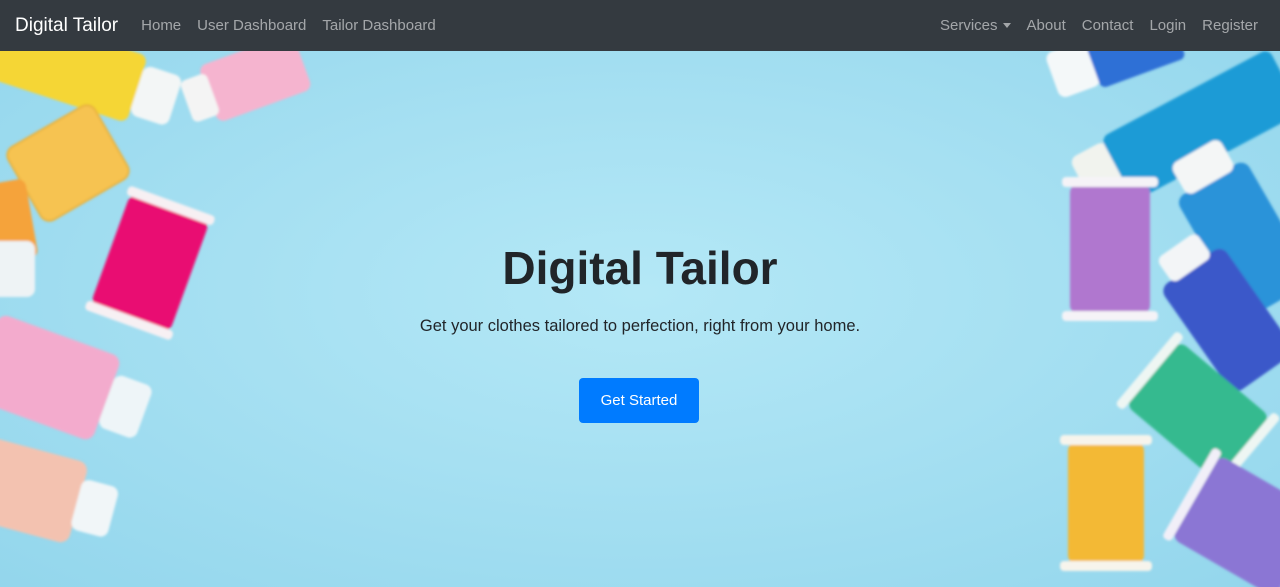  Describe the element at coordinates (969, 25) in the screenshot. I see `services-dropdown-label: Services` at that location.